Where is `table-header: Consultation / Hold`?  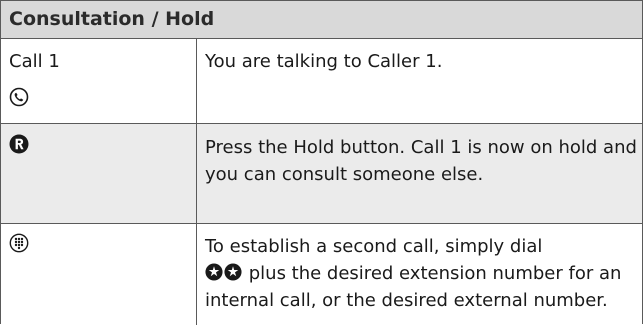 table-header: Consultation / Hold is located at coordinates (321, 20).